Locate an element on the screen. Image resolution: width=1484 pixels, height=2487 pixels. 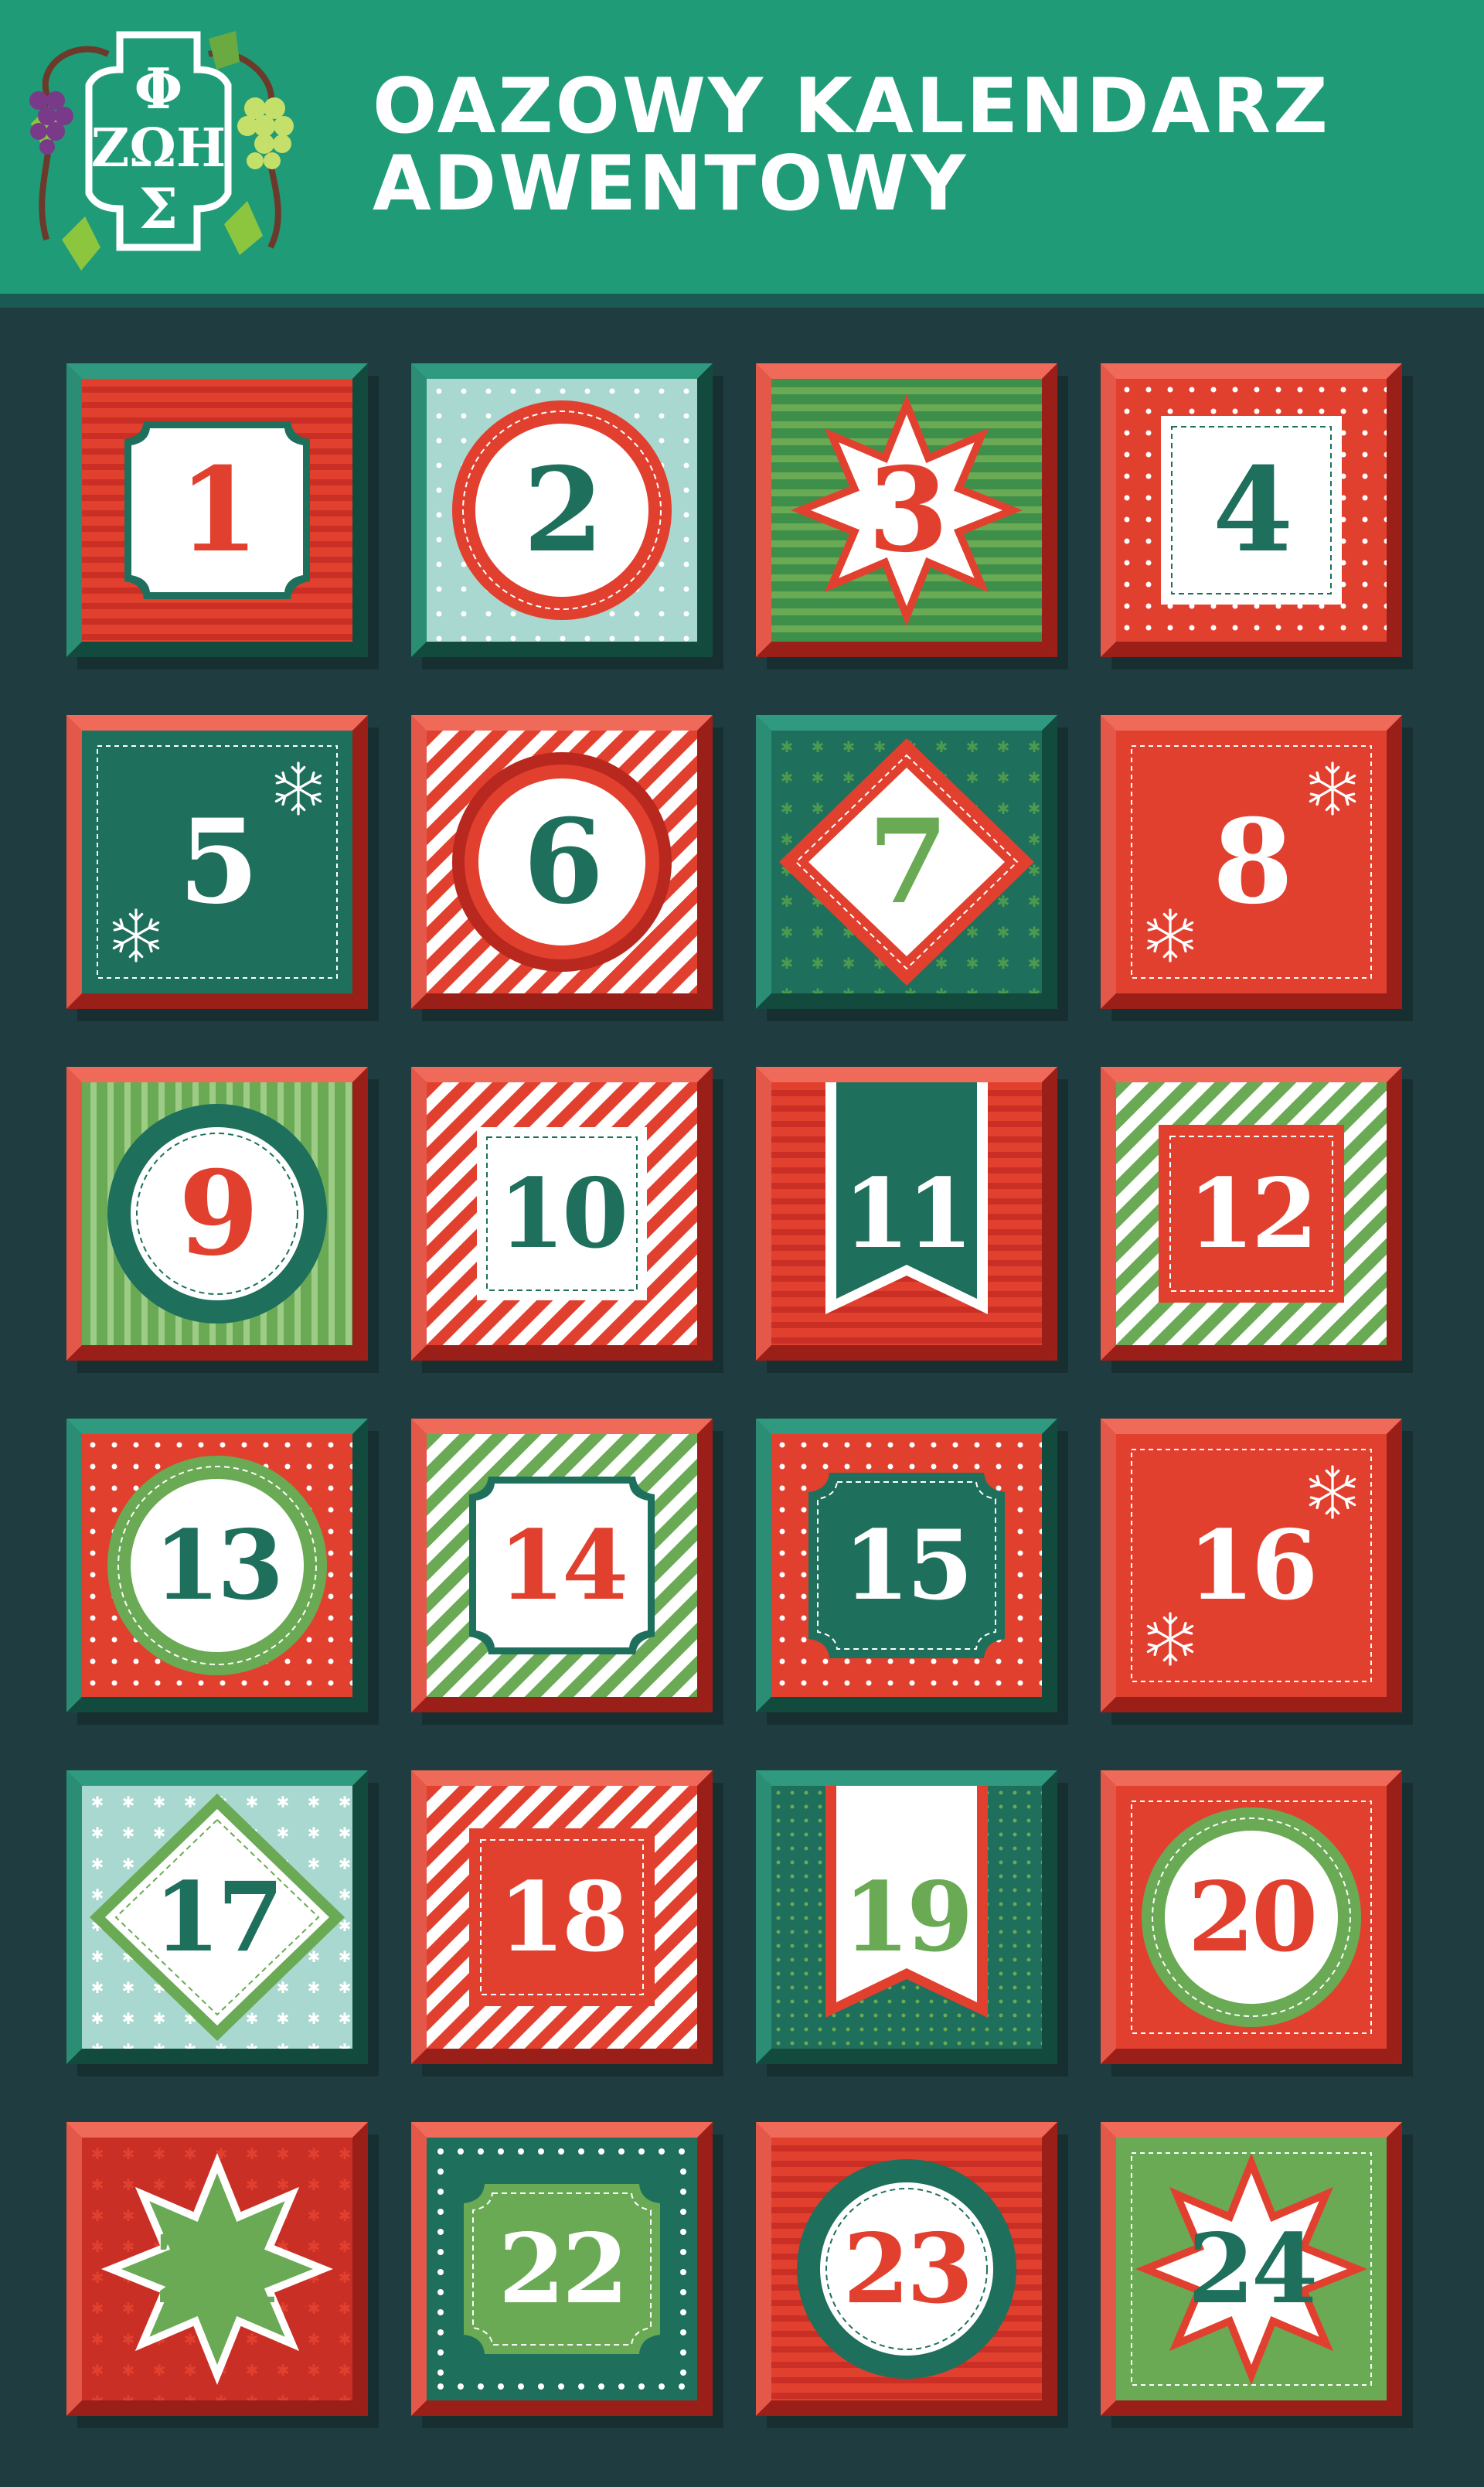
door-panel: 19 is located at coordinates (906, 1917).